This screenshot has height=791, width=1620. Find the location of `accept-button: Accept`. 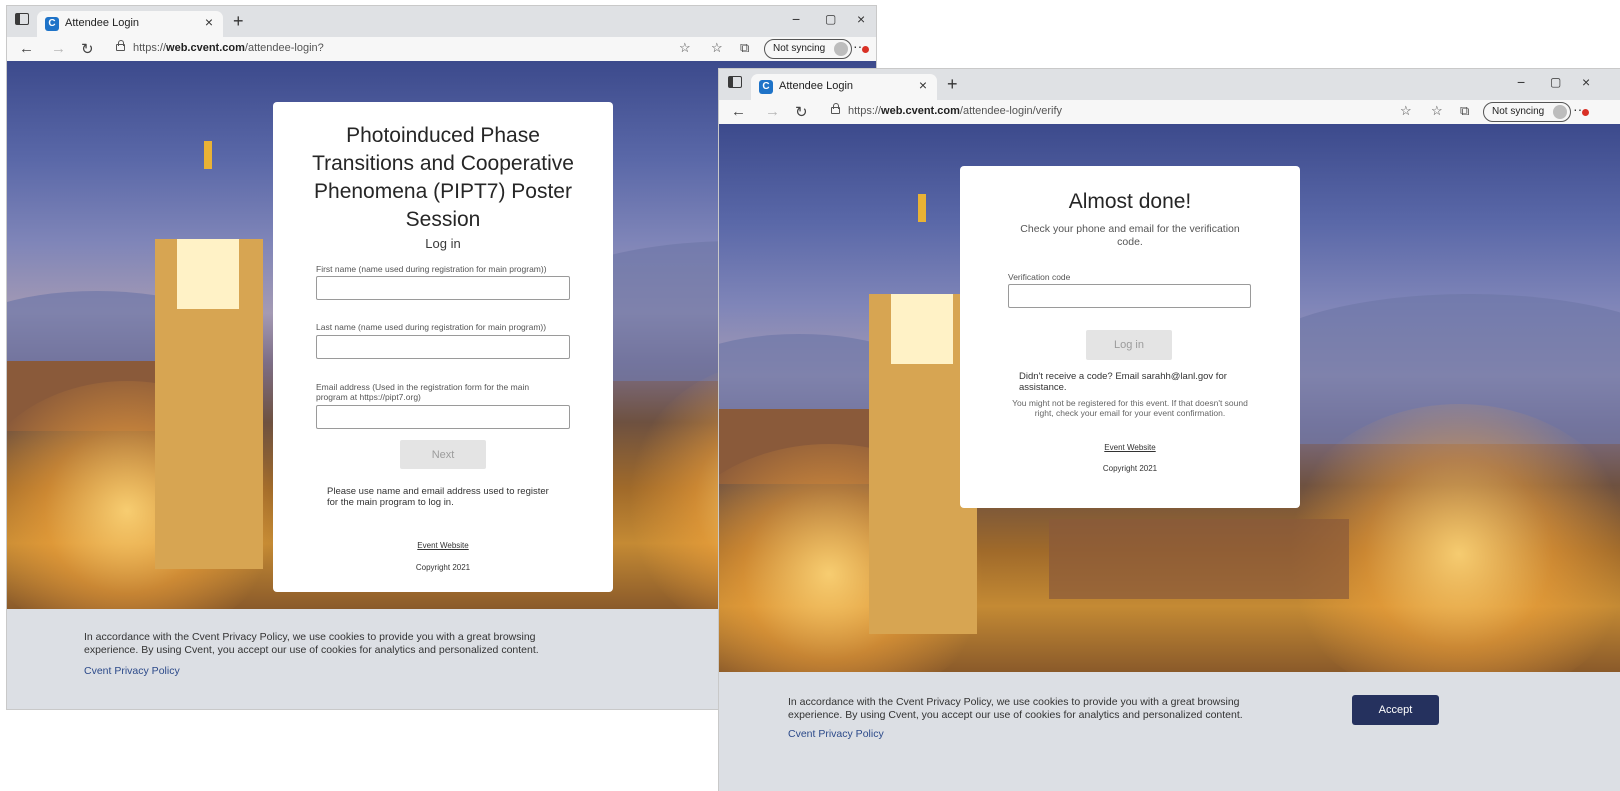

accept-button: Accept is located at coordinates (1395, 710).